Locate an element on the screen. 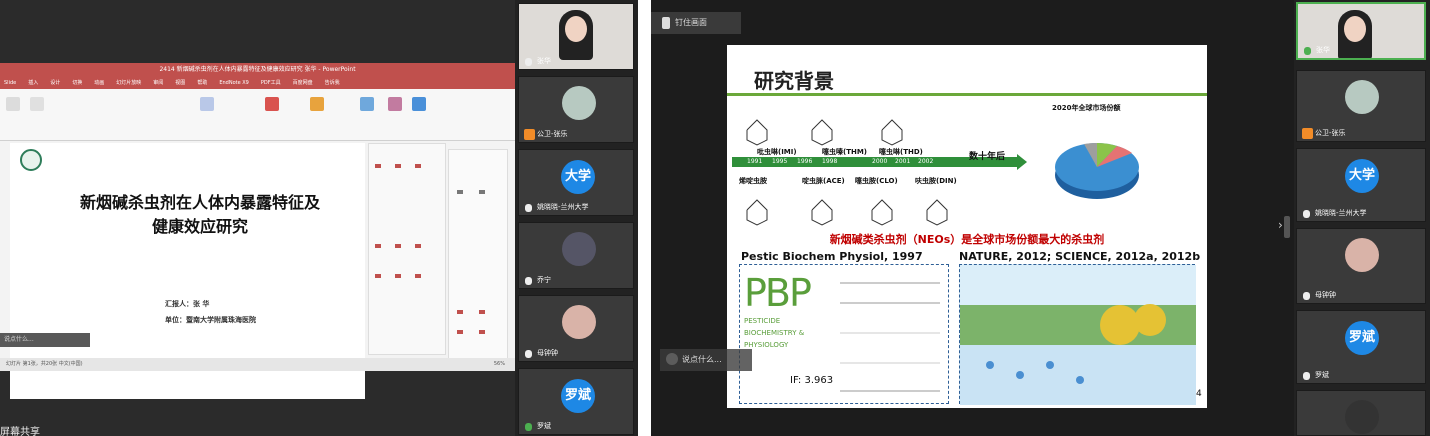  paste-icon is located at coordinates (13, 104).